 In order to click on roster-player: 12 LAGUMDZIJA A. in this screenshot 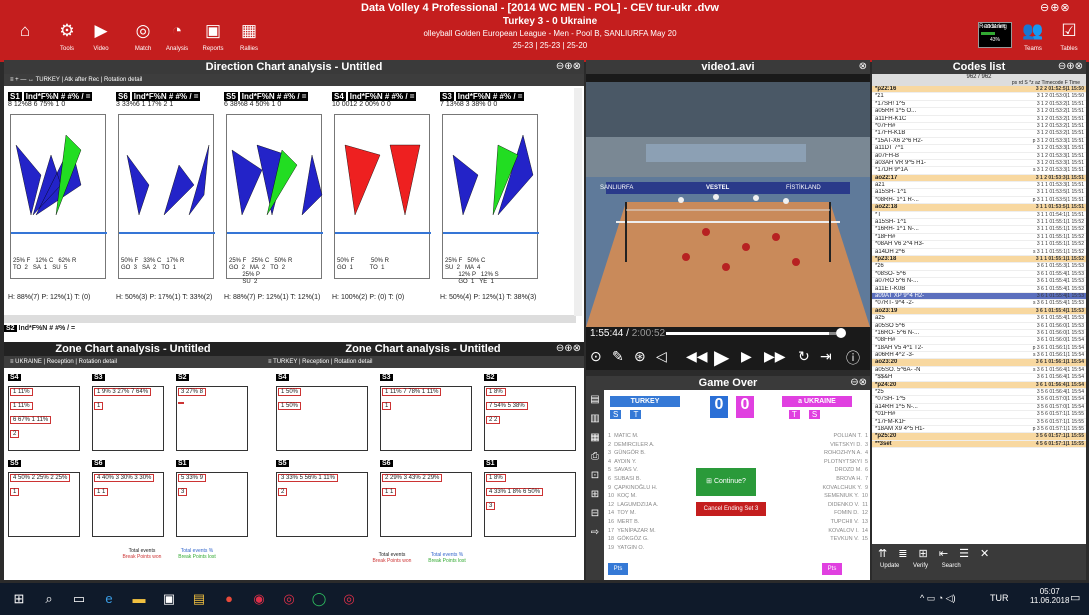, I will do `click(653, 505)`.